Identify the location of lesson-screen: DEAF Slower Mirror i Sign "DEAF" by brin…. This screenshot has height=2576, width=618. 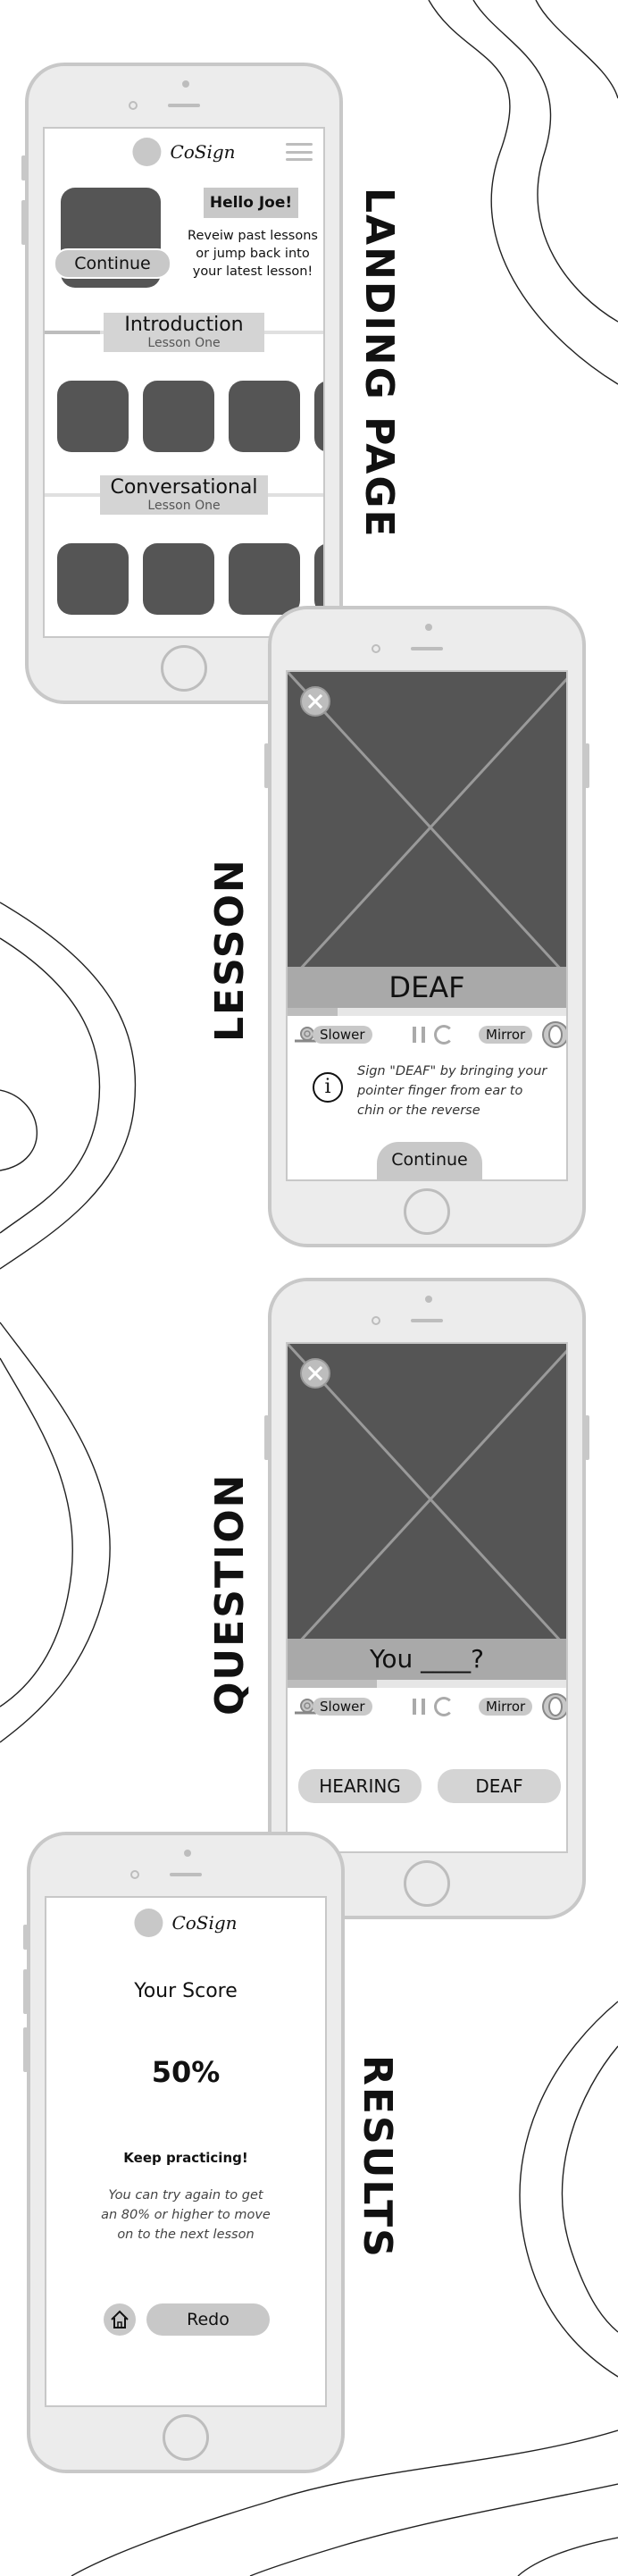
(427, 926).